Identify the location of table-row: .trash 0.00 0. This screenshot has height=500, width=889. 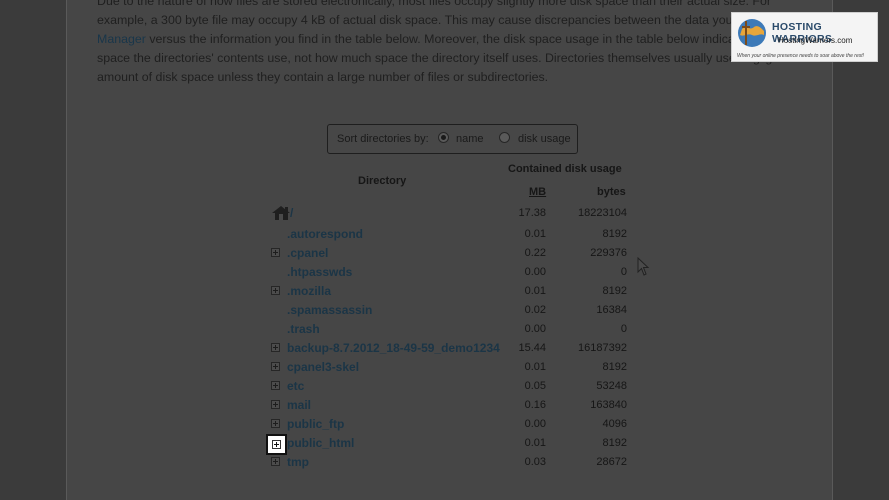
(453, 329).